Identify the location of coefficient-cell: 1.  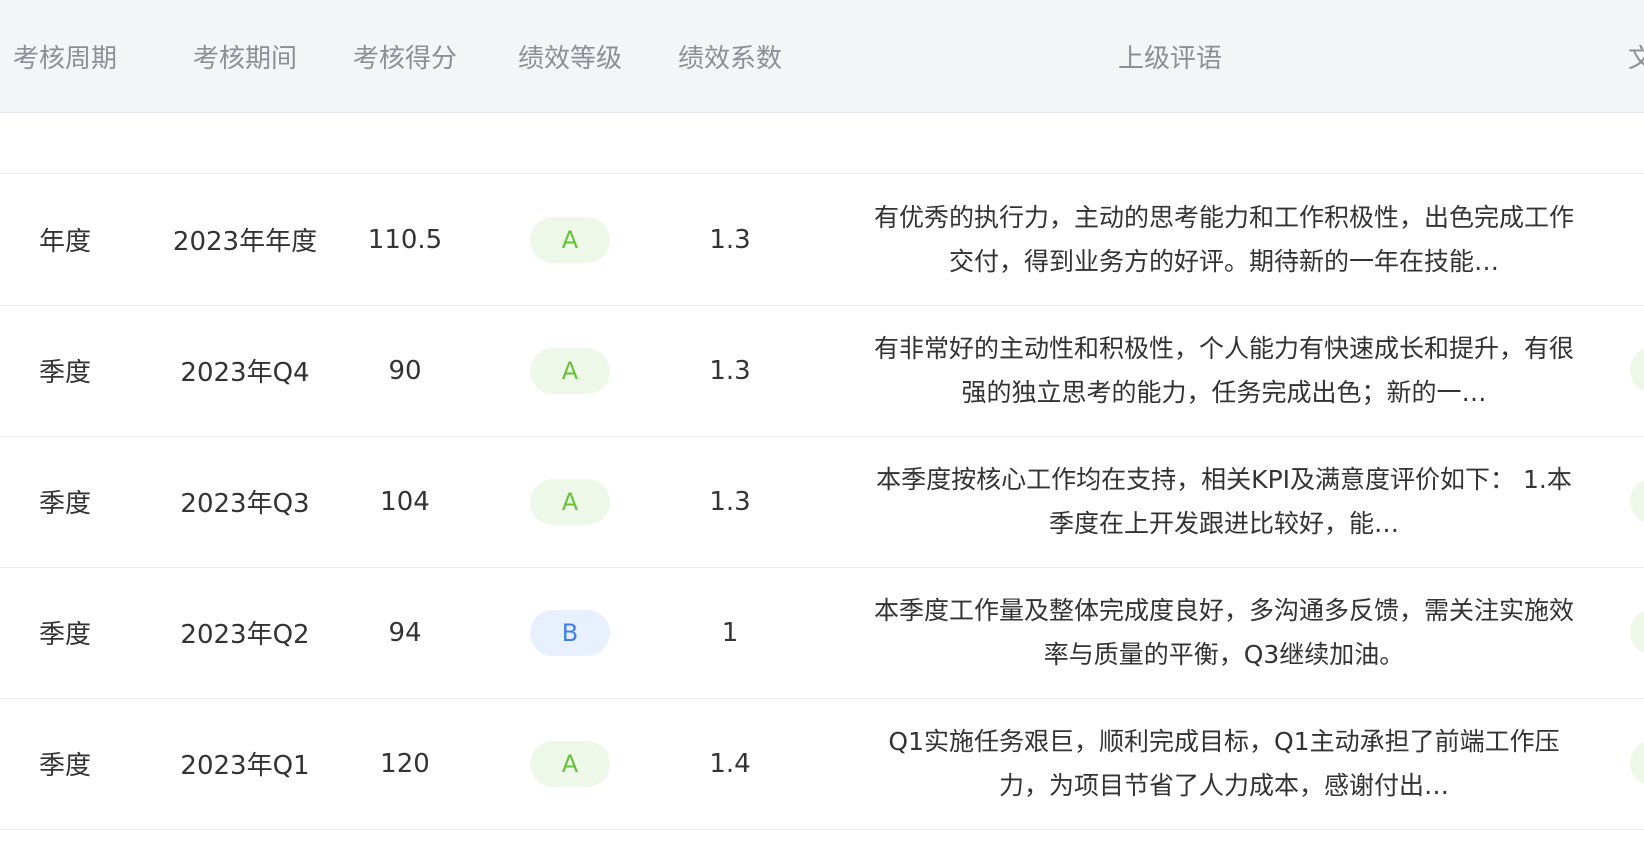
(730, 632).